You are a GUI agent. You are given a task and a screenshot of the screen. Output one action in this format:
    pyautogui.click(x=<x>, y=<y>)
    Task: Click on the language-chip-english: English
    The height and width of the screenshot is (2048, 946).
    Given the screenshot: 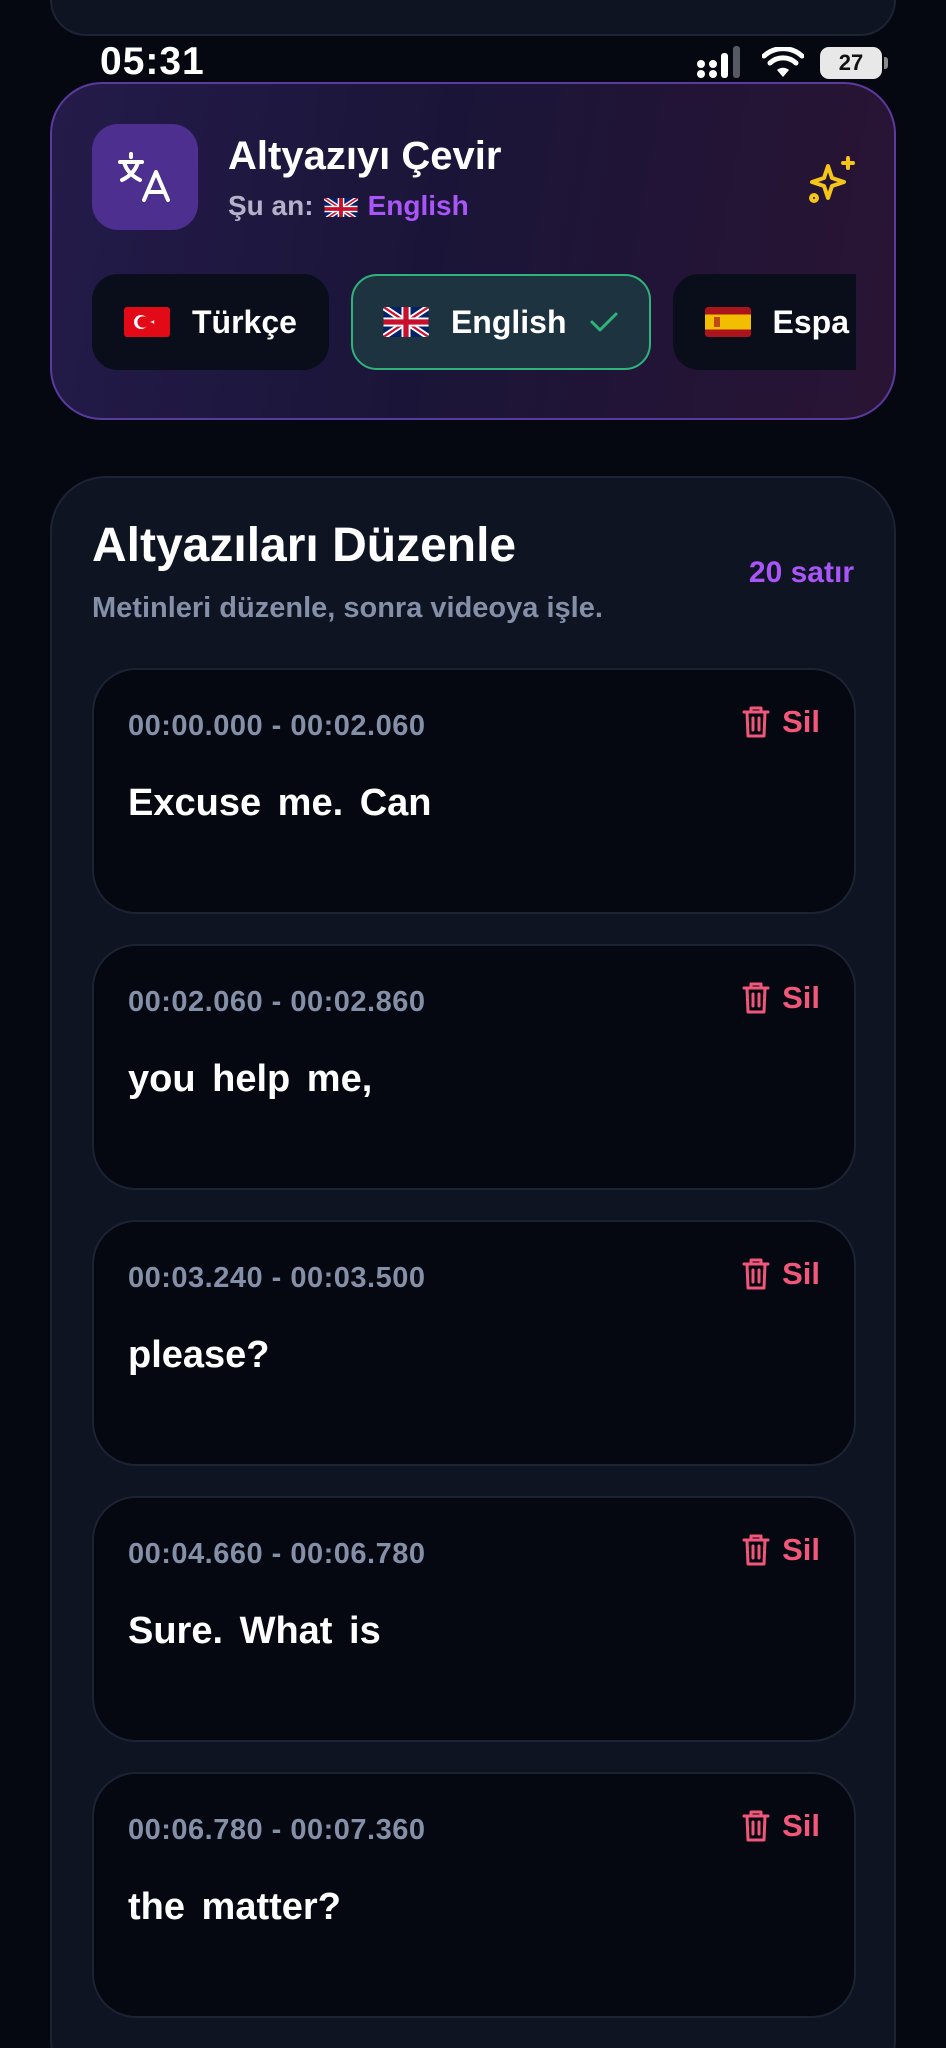 What is the action you would take?
    pyautogui.click(x=500, y=322)
    